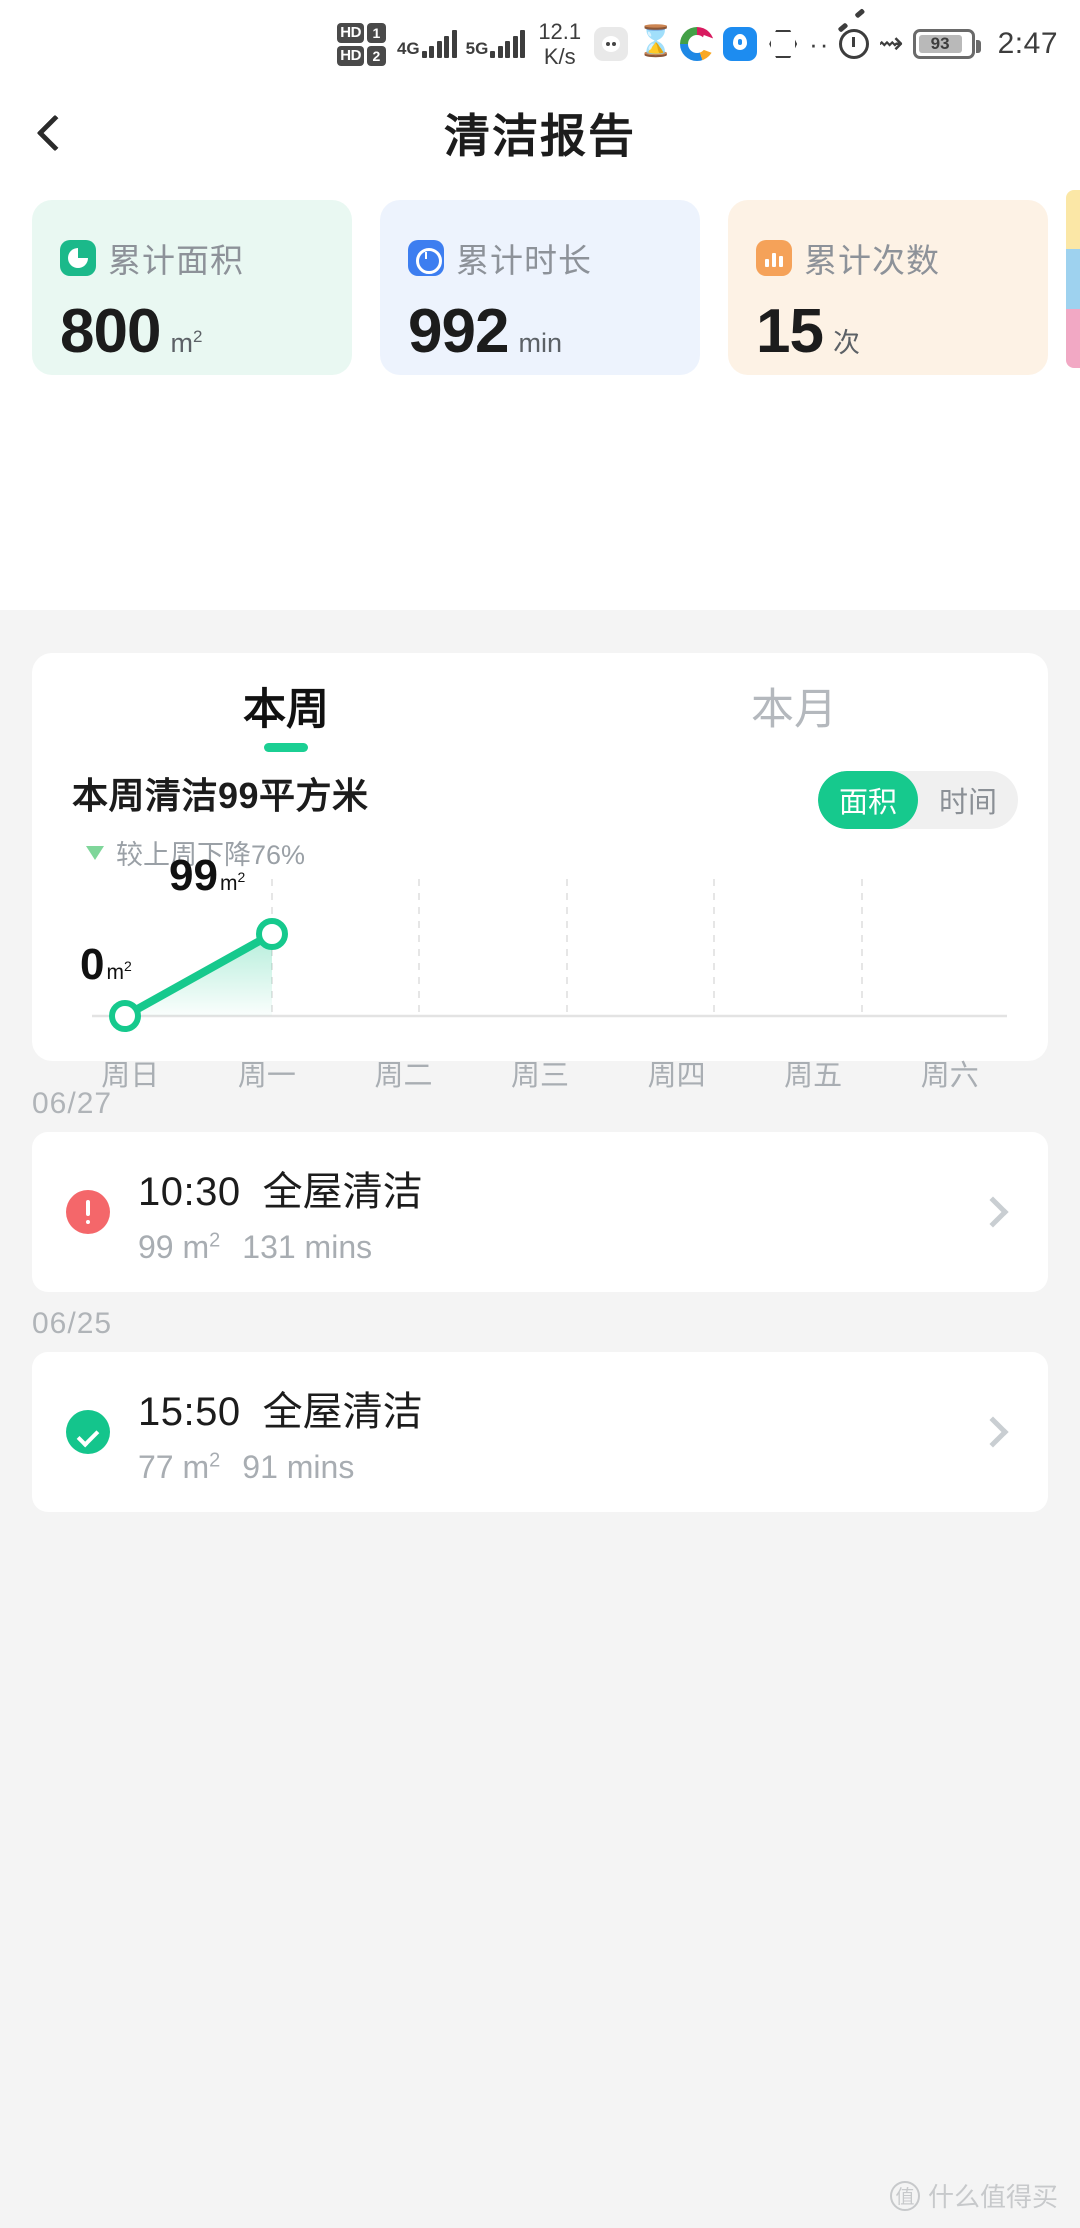 This screenshot has height=2228, width=1080. I want to click on nav-bar: 清洁报告, so click(540, 133).